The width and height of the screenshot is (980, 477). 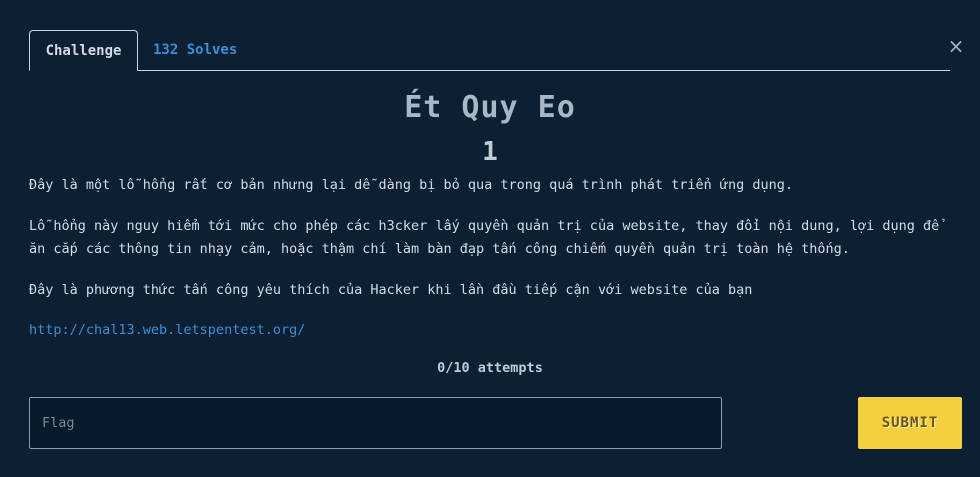 What do you see at coordinates (167, 330) in the screenshot?
I see `challenge-link: http://chal13.web.letspentest.org/` at bounding box center [167, 330].